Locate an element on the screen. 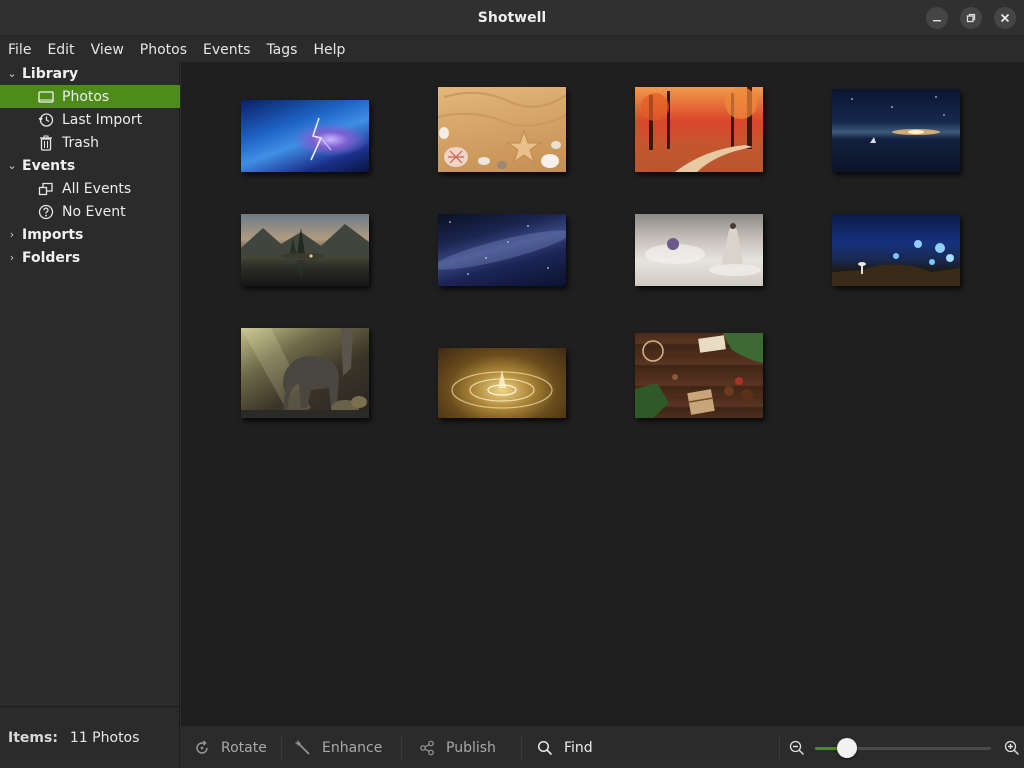 The width and height of the screenshot is (1024, 768). sidebar-item-last-import: Last Import is located at coordinates (90, 119).